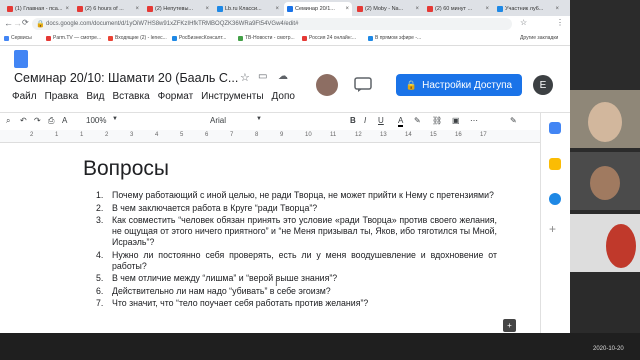 The image size is (640, 360). What do you see at coordinates (381, 120) in the screenshot?
I see `underline-icon: U` at bounding box center [381, 120].